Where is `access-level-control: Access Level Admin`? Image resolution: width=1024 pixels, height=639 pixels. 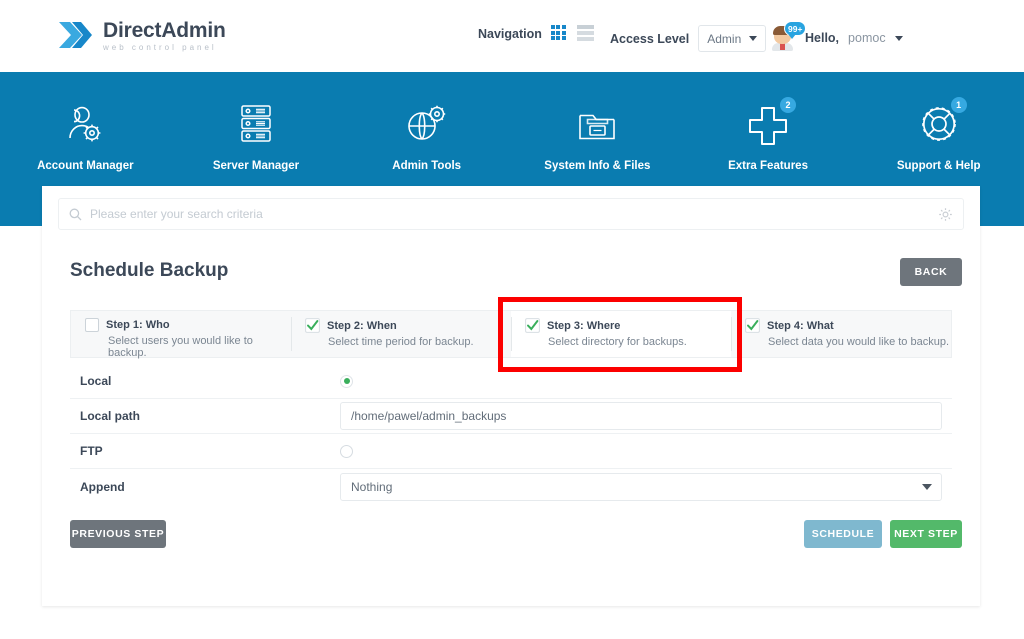 access-level-control: Access Level Admin is located at coordinates (688, 38).